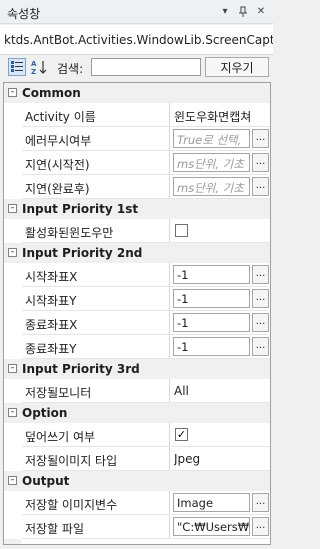 The height and width of the screenshot is (549, 320). Describe the element at coordinates (45, 413) in the screenshot. I see `category-label: Option` at that location.